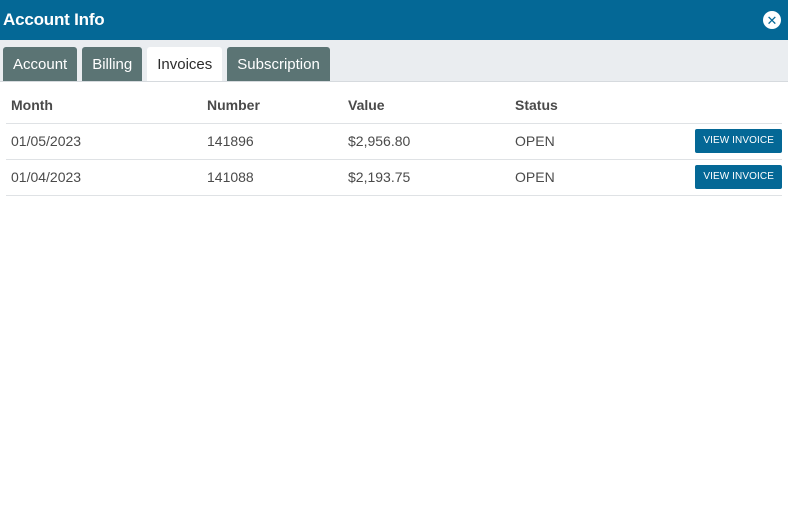  I want to click on invoice-month: 01/05/2023, so click(104, 141).